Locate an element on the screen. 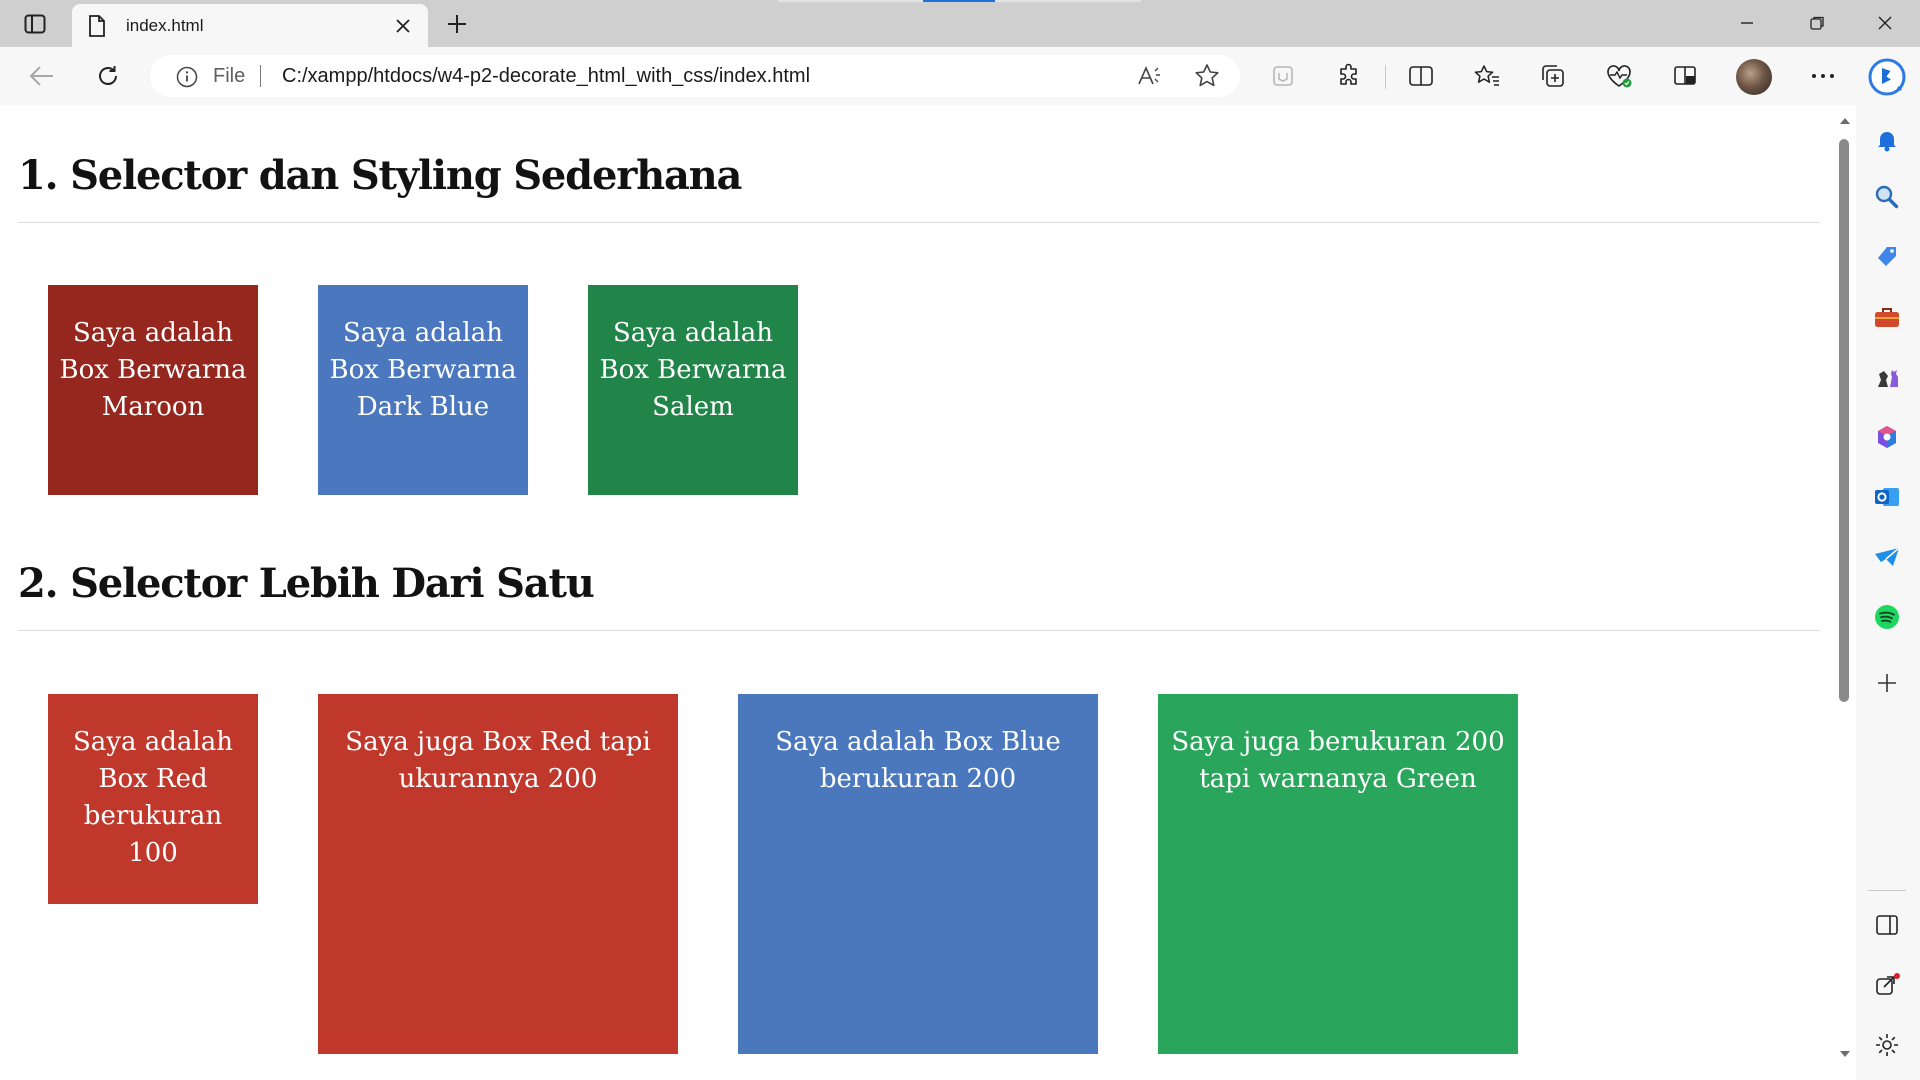 The image size is (1920, 1080). new-tab-button is located at coordinates (457, 24).